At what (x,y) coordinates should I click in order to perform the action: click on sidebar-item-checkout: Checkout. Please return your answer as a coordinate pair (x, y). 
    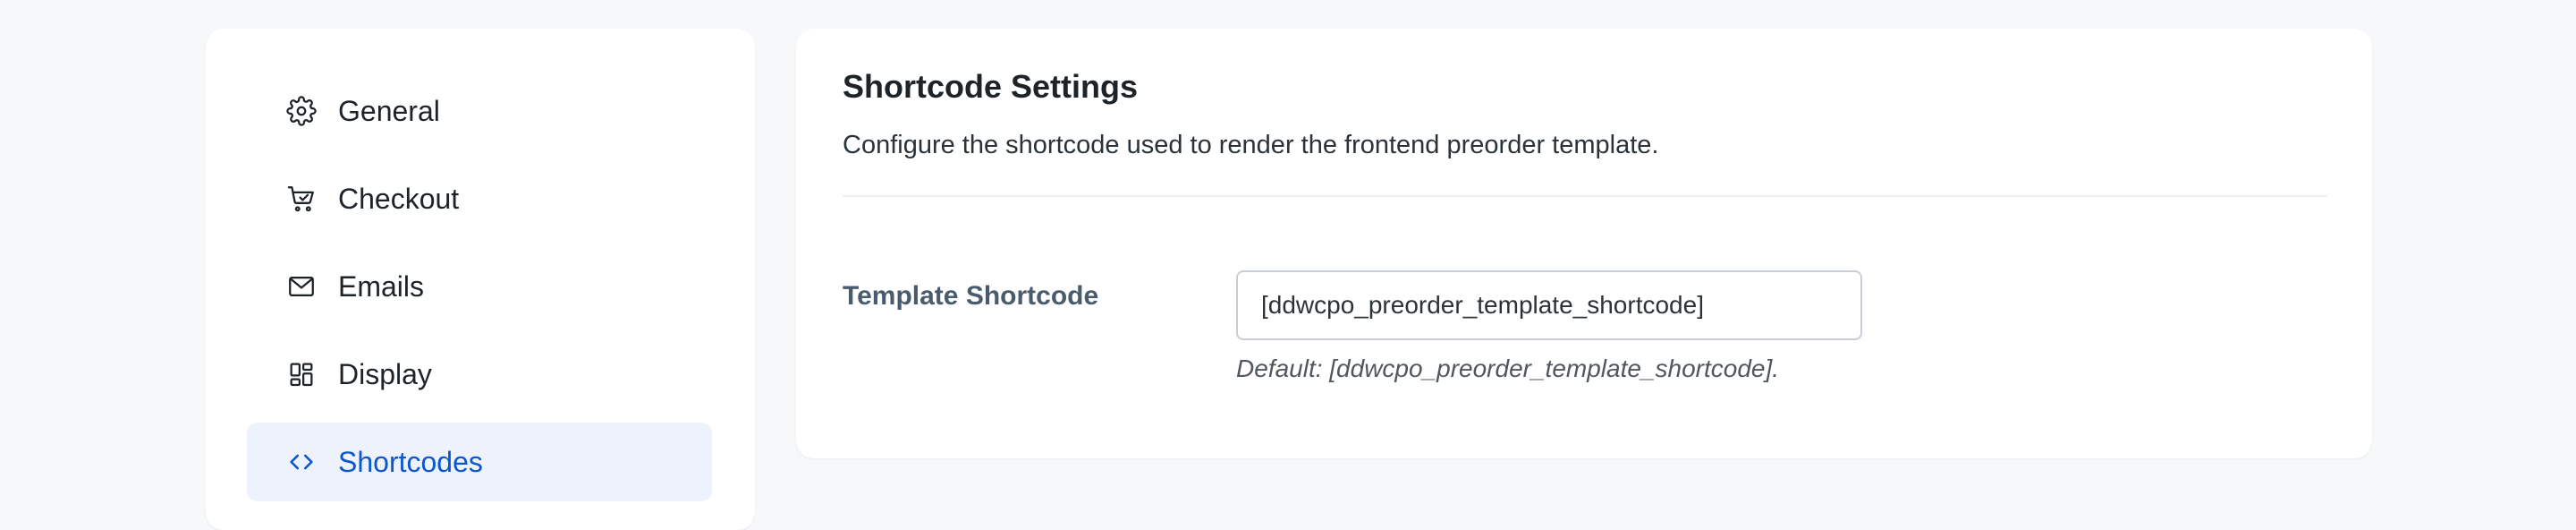
    Looking at the image, I should click on (479, 198).